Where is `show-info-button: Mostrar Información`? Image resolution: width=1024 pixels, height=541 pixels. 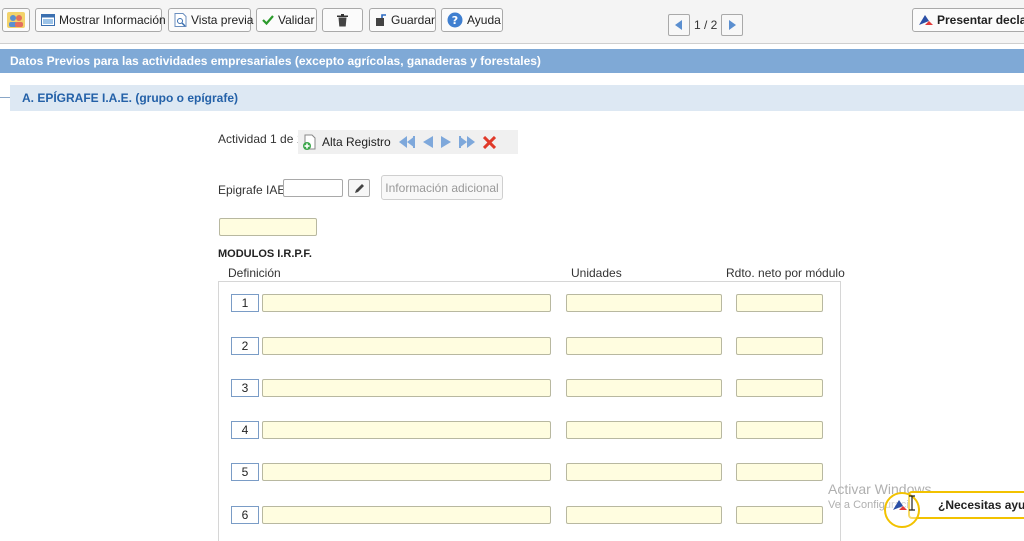 show-info-button: Mostrar Información is located at coordinates (100, 20).